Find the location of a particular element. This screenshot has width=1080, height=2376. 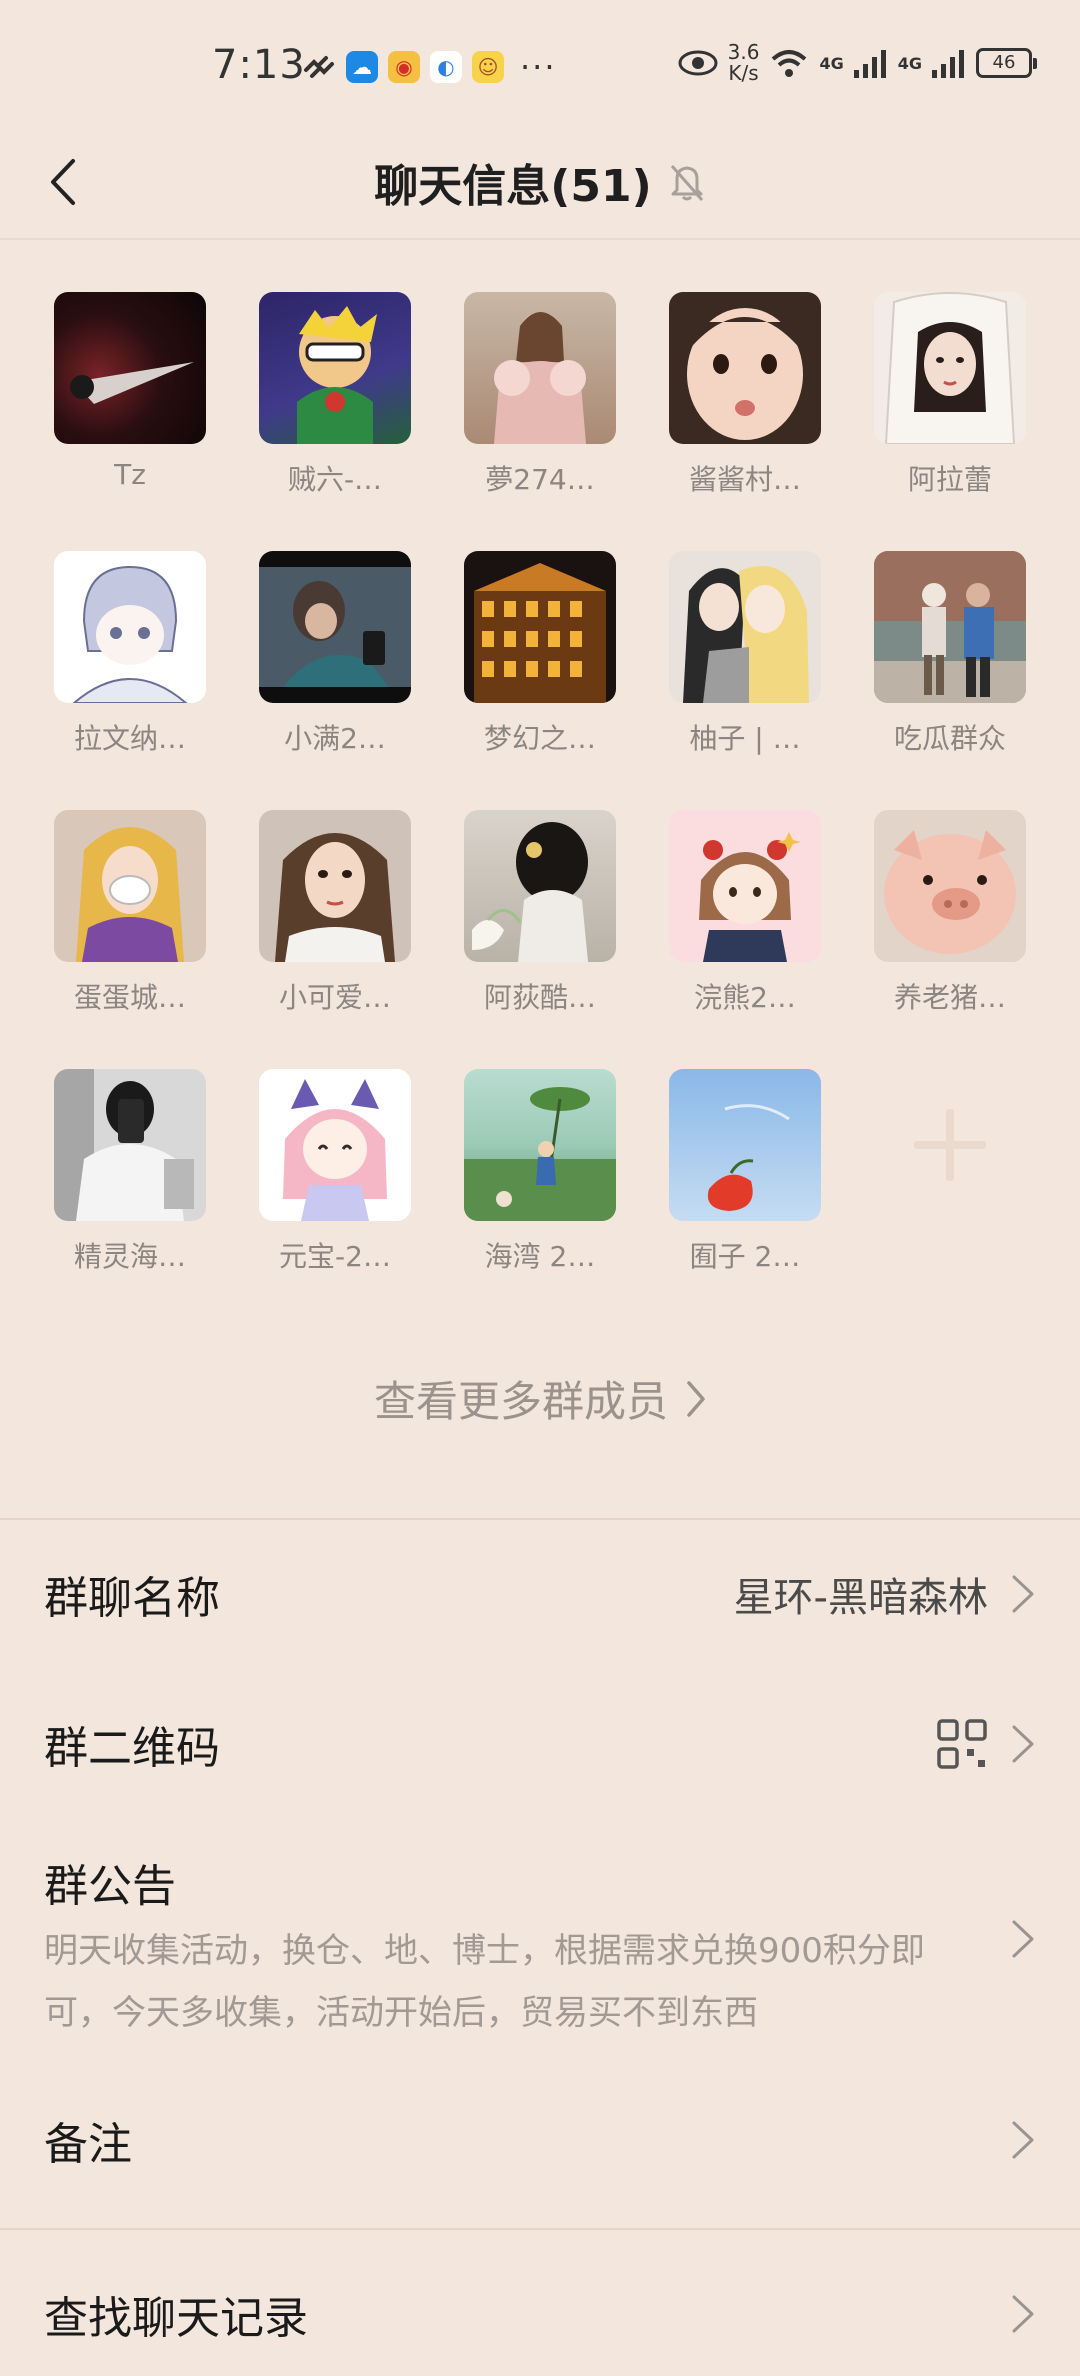

member-item: 阿拉蕾 is located at coordinates (950, 395).